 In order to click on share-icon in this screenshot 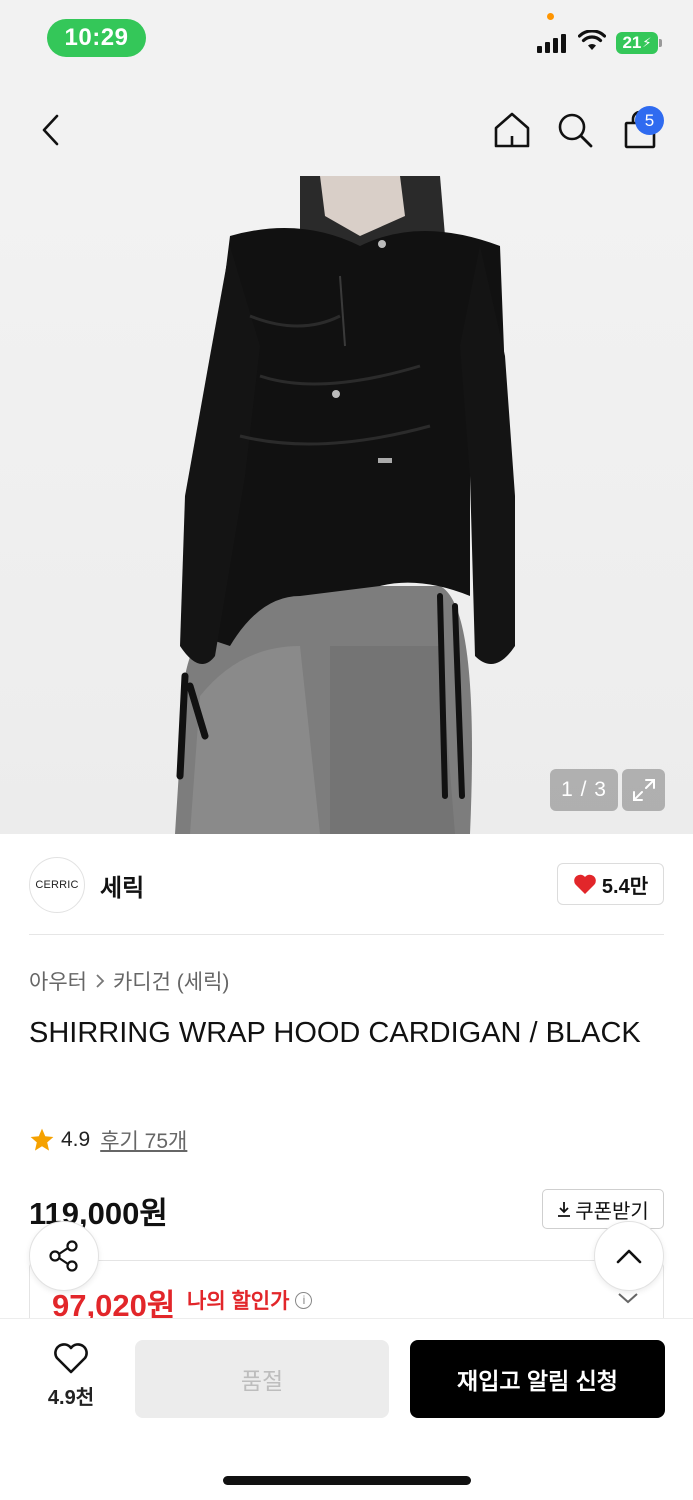, I will do `click(63, 1256)`.